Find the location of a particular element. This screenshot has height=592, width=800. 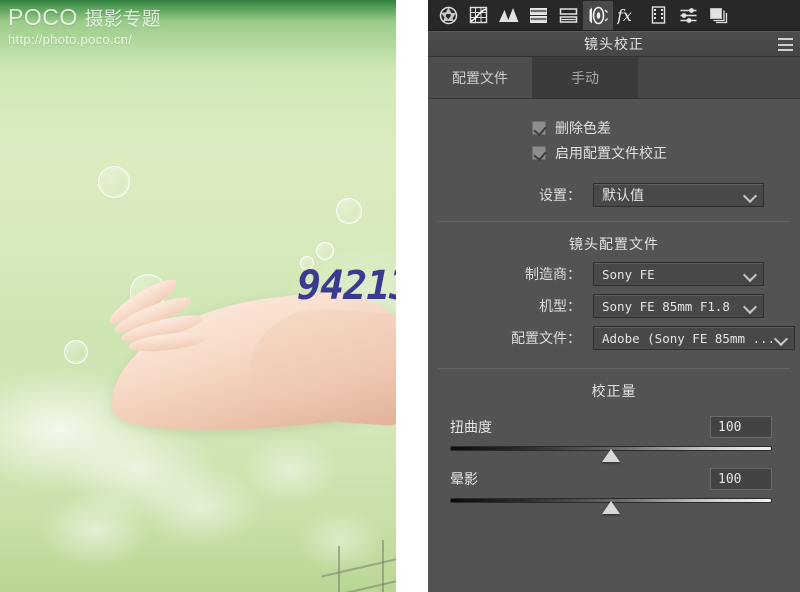

checkbox-label: 启用配置文件校正 is located at coordinates (611, 152).